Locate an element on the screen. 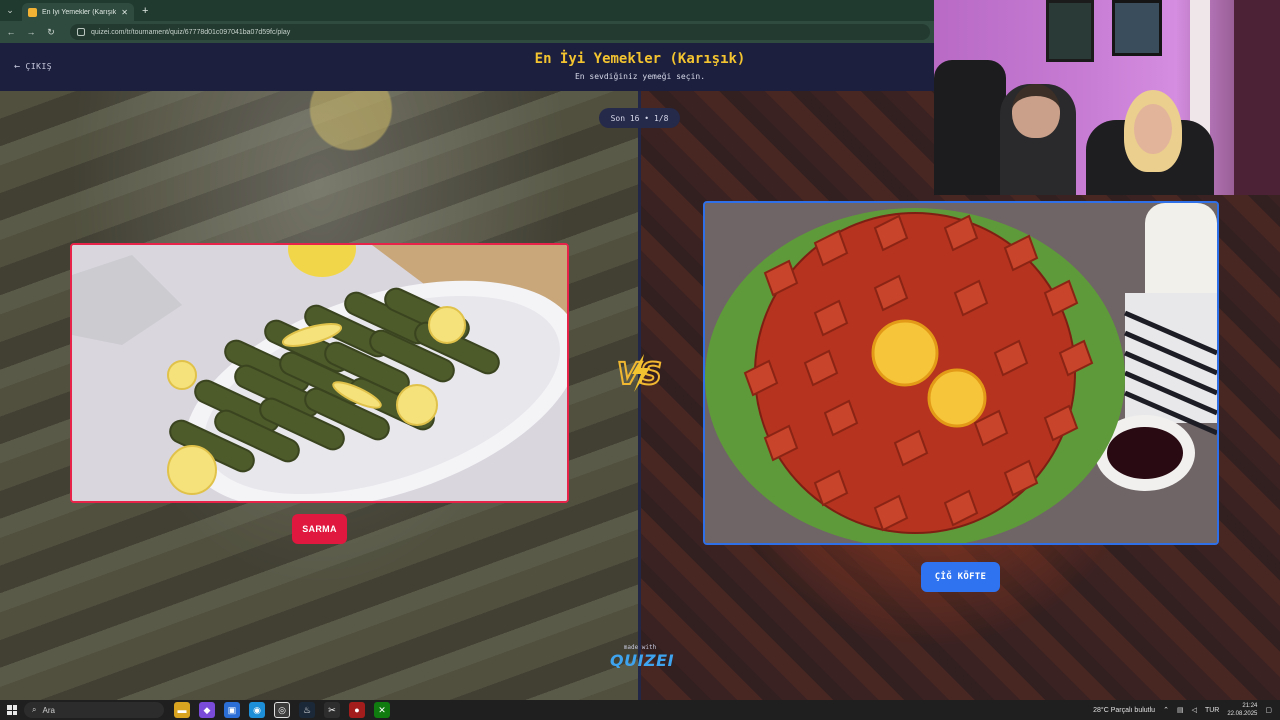  streamer-head is located at coordinates (1036, 111).